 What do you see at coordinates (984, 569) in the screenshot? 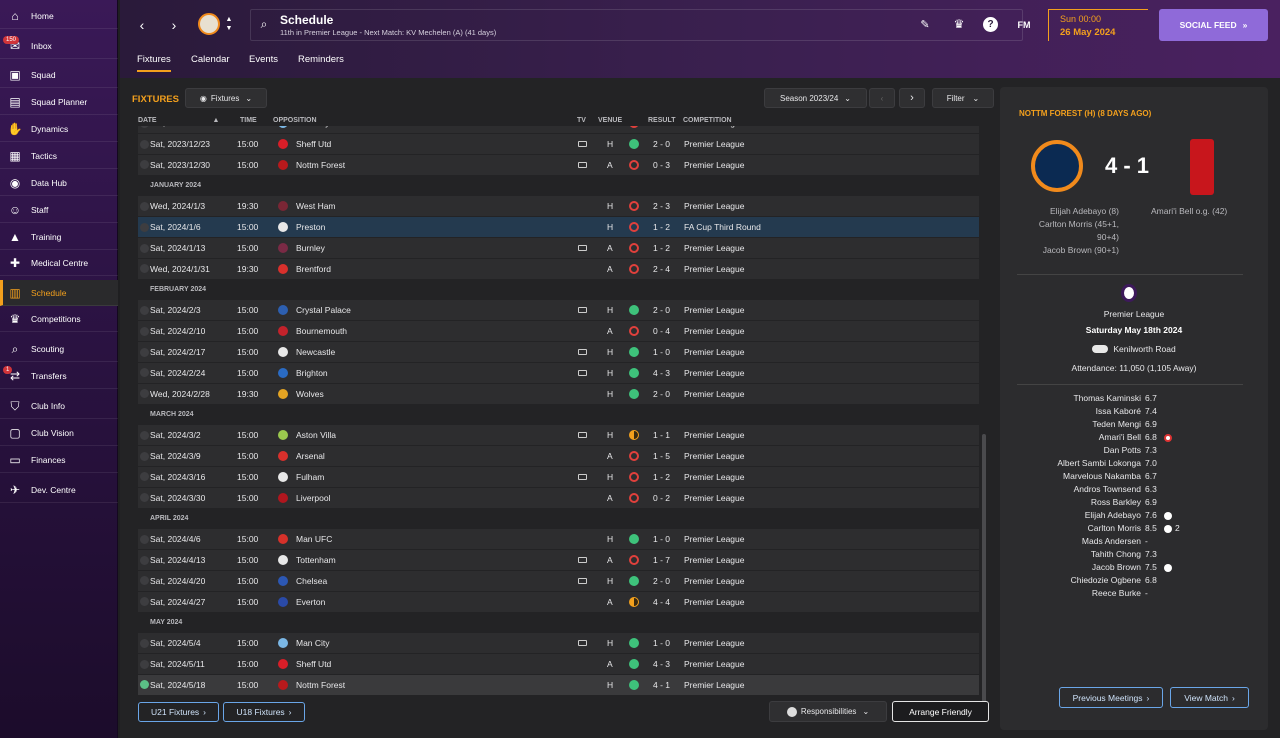
I see `scrollbar-track` at bounding box center [984, 569].